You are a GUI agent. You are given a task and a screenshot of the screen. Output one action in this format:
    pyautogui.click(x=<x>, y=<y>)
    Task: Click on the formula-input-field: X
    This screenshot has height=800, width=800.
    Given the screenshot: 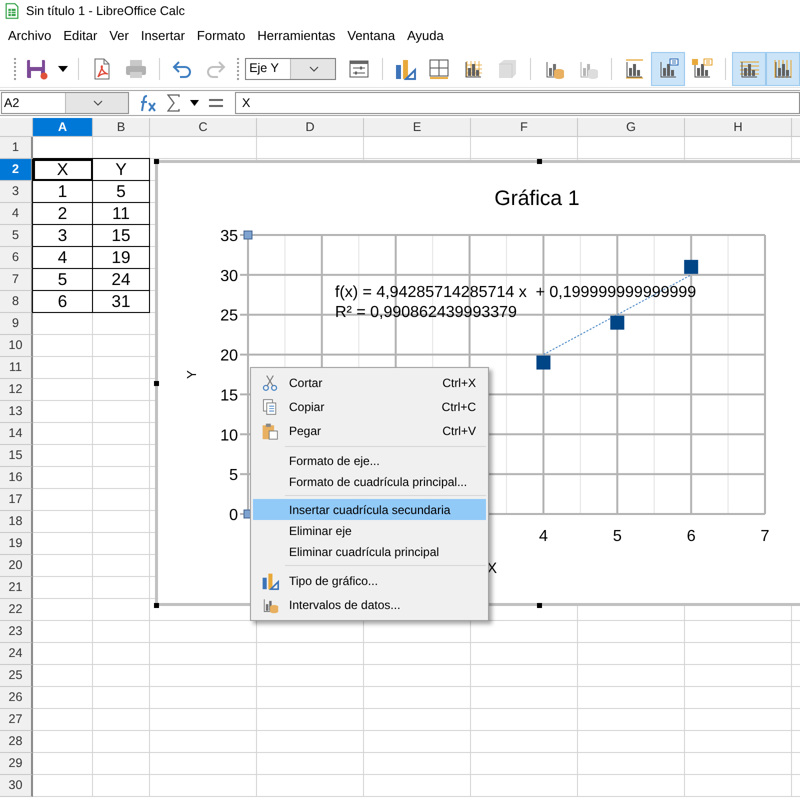 What is the action you would take?
    pyautogui.click(x=517, y=103)
    